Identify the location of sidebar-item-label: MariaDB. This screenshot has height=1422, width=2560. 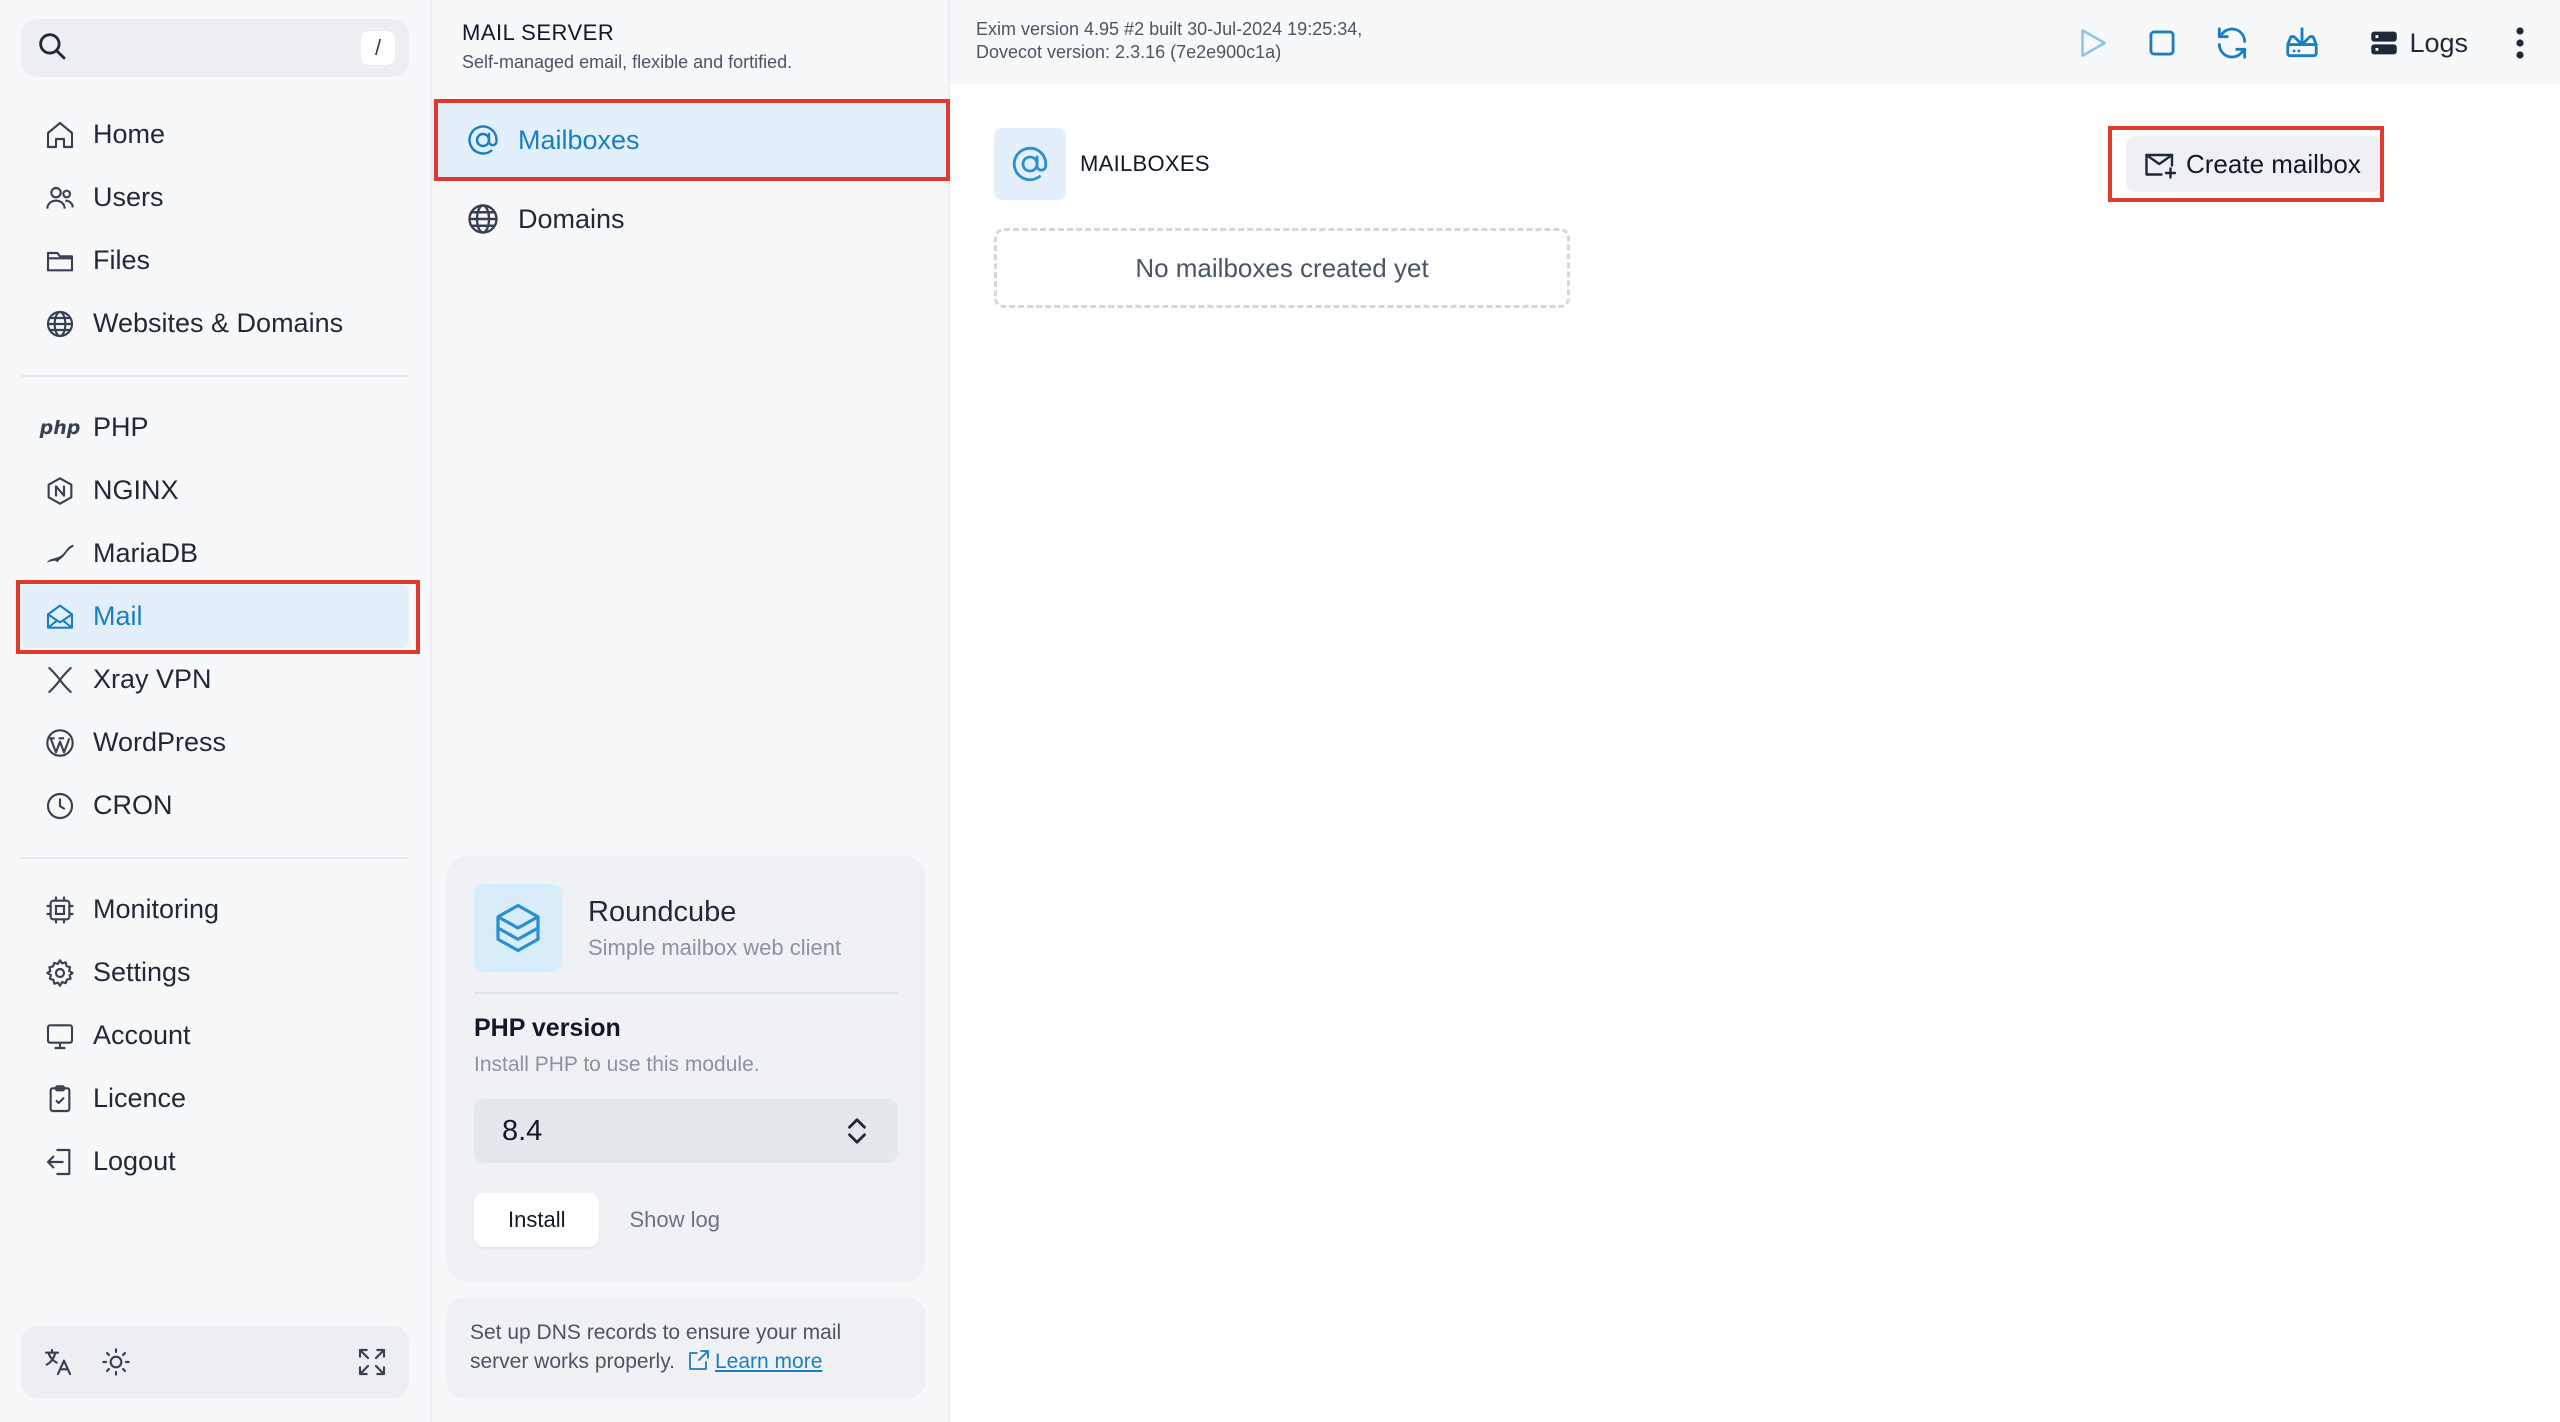
(146, 553).